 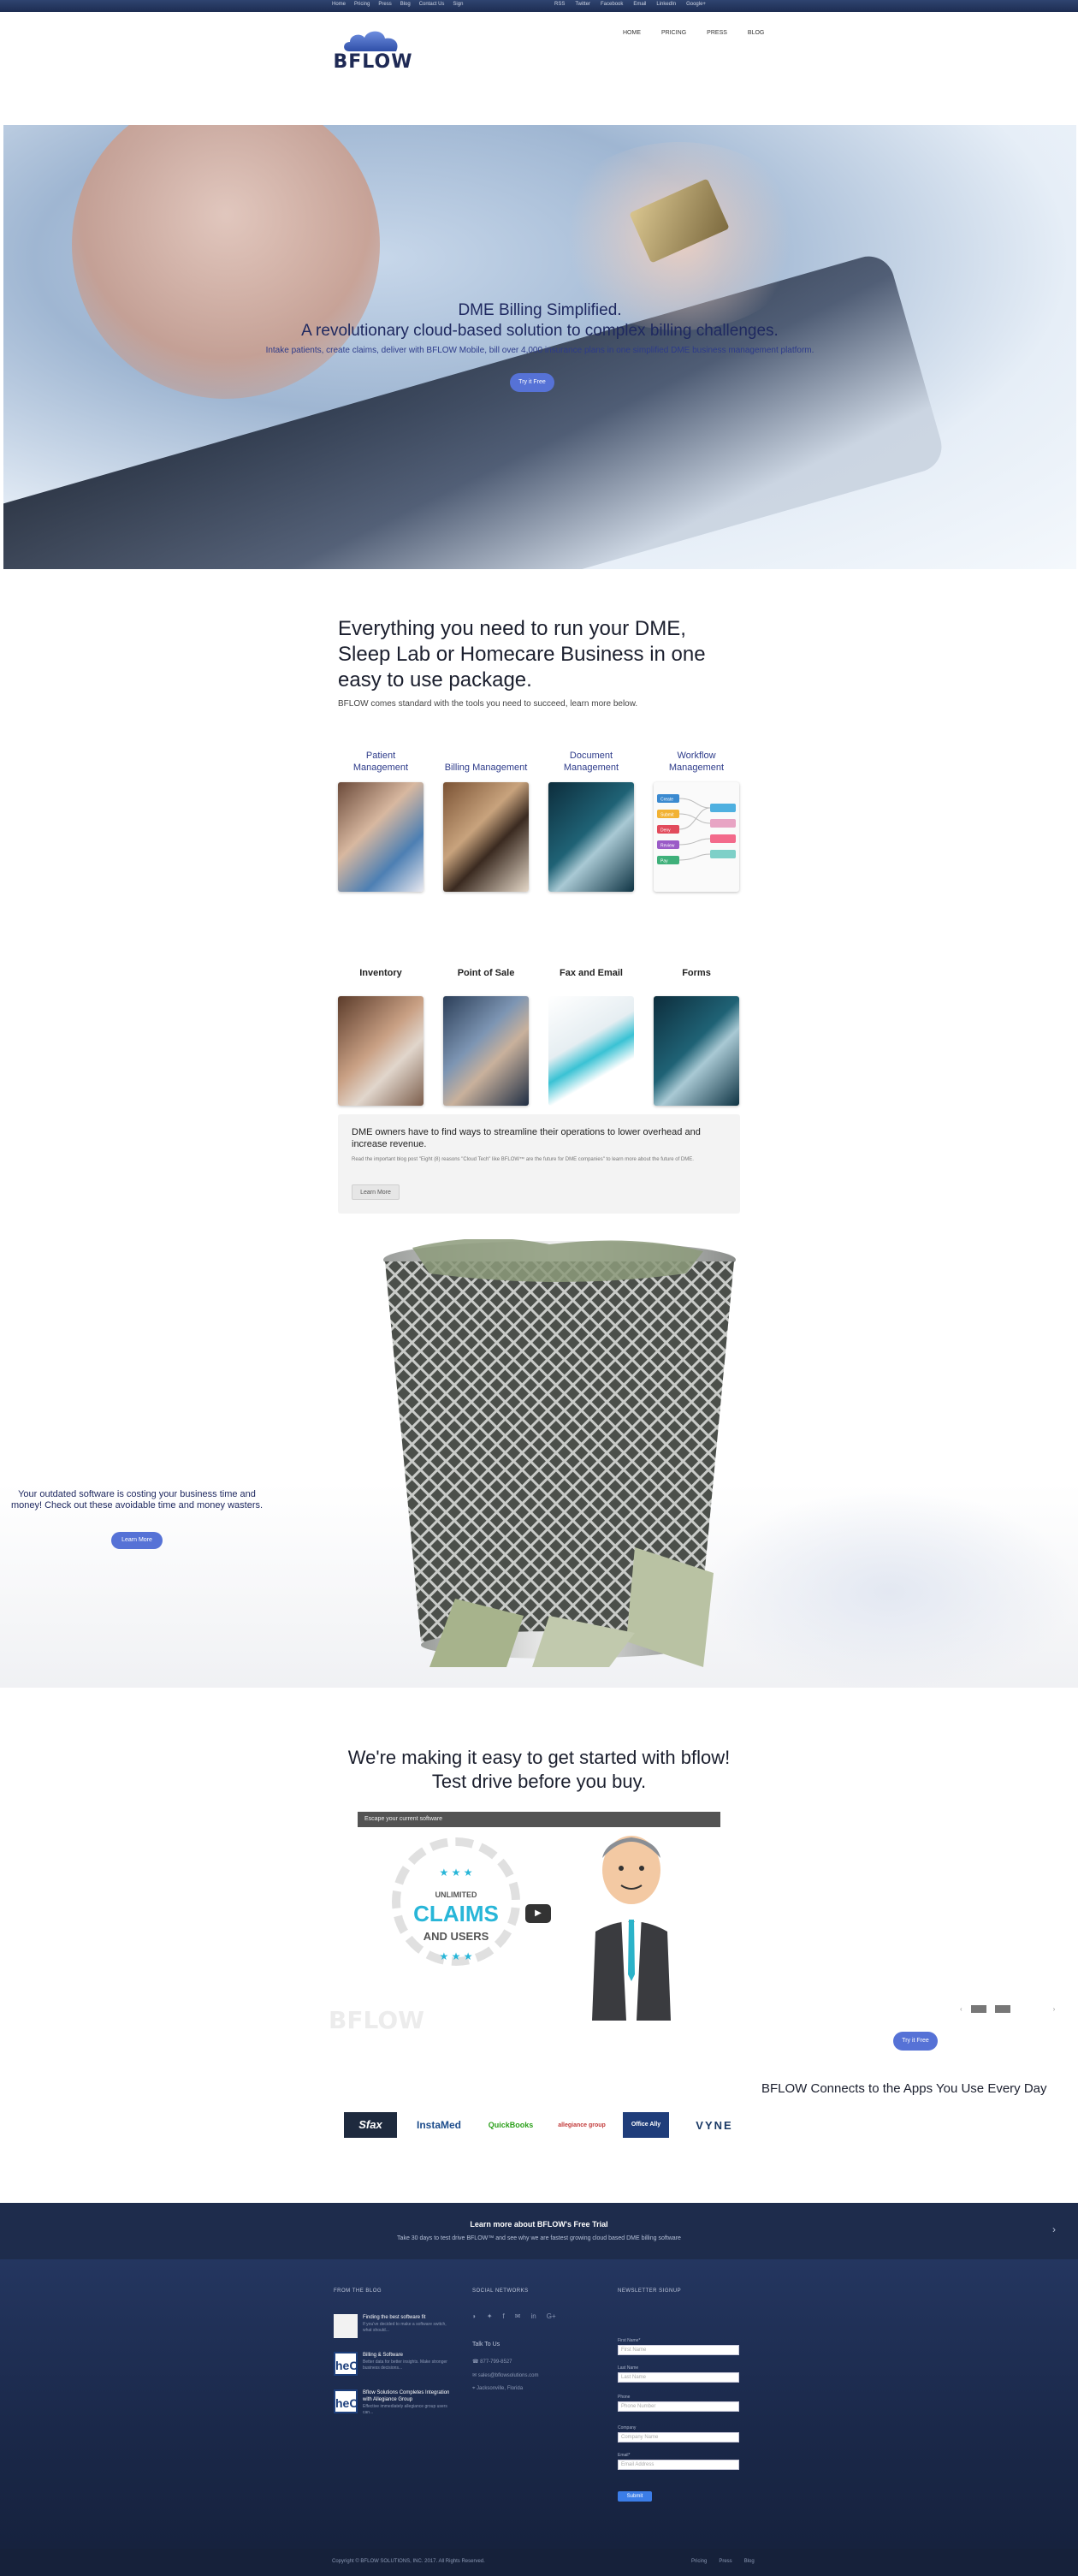 What do you see at coordinates (1054, 2009) in the screenshot?
I see `carousel-next-icon: ›` at bounding box center [1054, 2009].